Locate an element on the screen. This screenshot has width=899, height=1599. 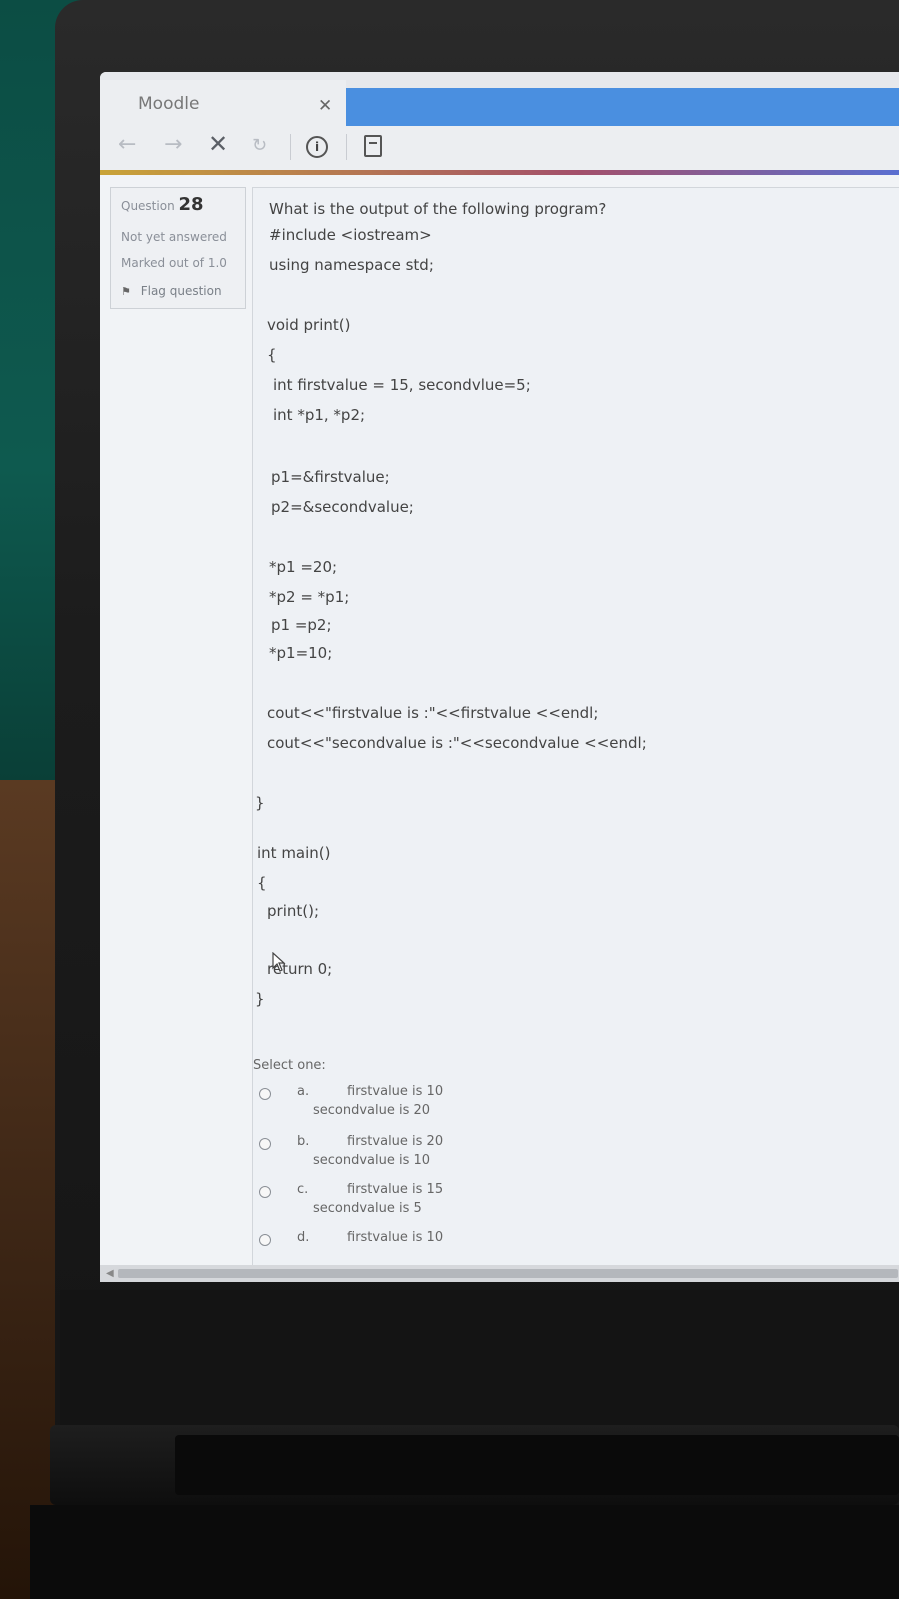
code-line: *p2 = *p1; is located at coordinates (309, 597).